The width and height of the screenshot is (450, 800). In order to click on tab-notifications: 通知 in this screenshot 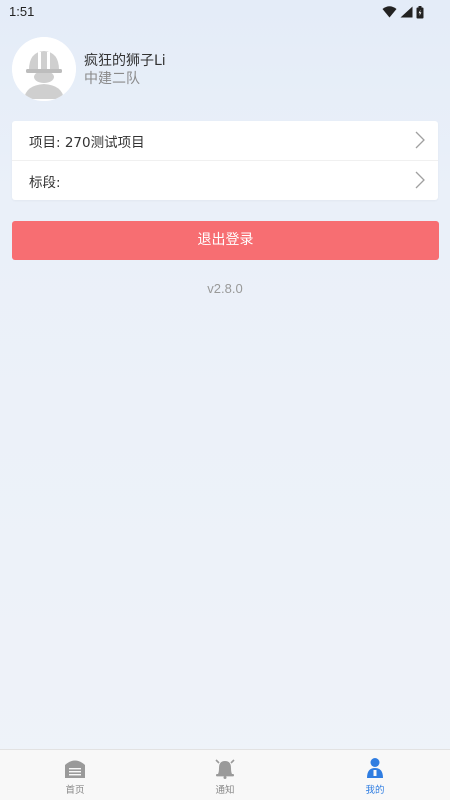, I will do `click(225, 775)`.